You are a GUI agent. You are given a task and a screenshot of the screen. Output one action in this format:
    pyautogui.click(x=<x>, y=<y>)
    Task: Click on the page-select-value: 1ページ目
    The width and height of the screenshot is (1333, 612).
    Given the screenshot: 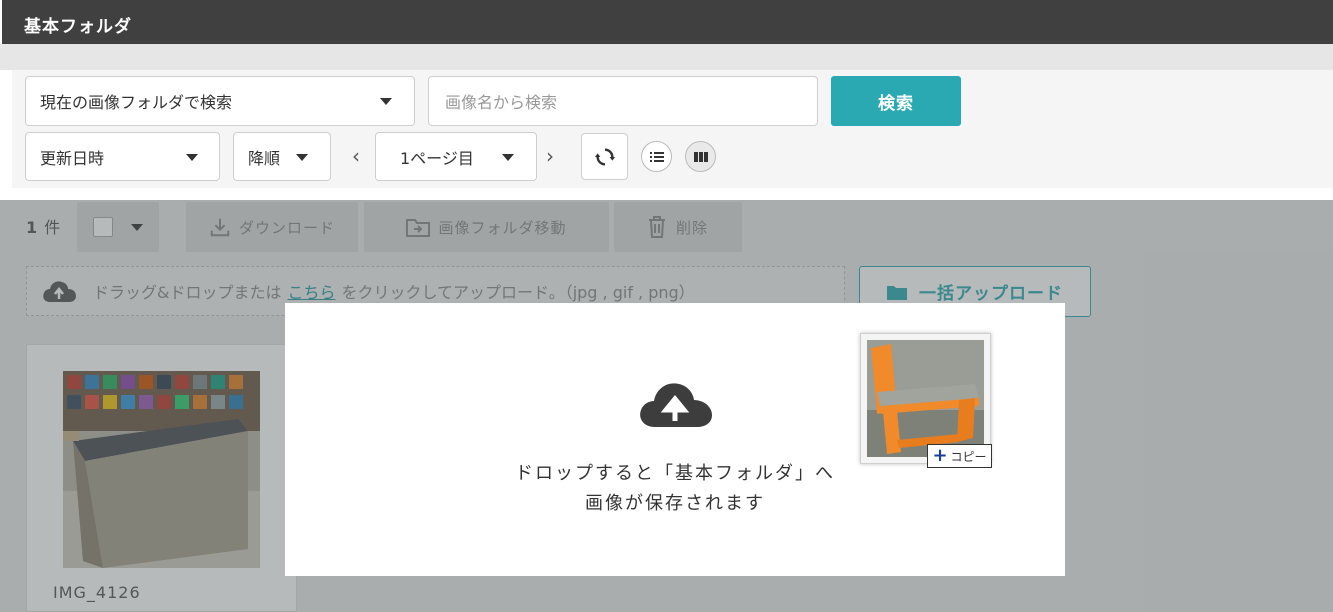 What is the action you would take?
    pyautogui.click(x=437, y=158)
    